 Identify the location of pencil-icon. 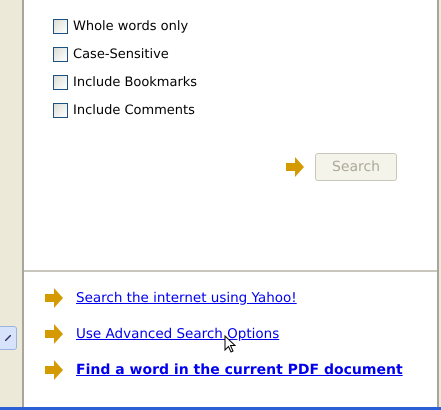
(8, 338).